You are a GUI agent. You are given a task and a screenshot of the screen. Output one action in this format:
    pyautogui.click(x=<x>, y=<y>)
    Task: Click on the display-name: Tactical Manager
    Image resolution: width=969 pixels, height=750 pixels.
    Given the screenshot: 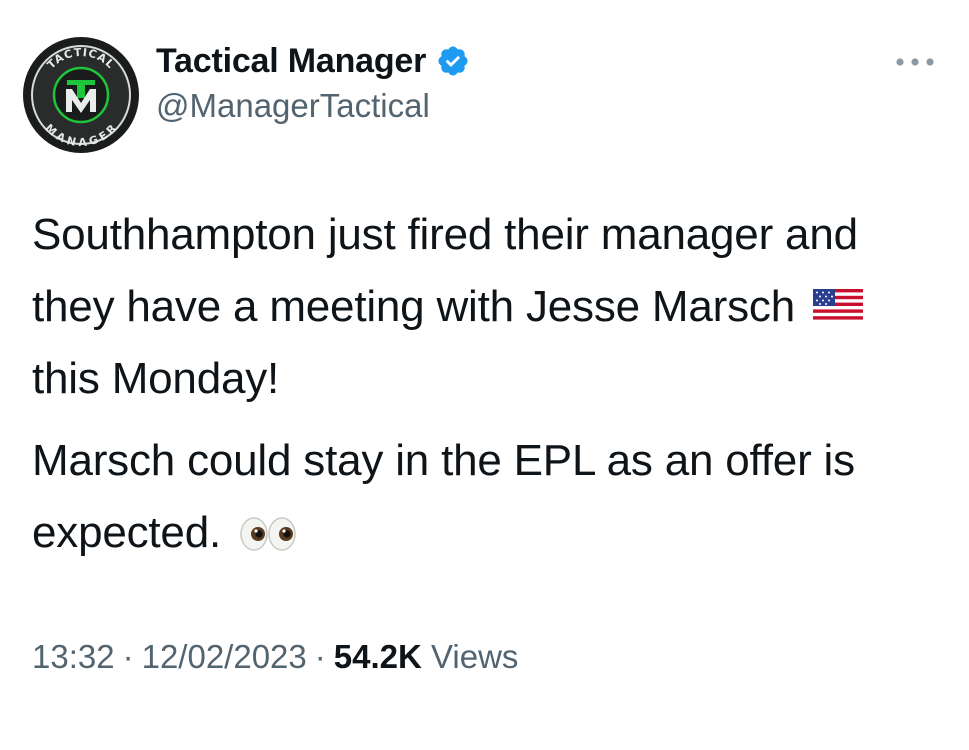 What is the action you would take?
    pyautogui.click(x=291, y=61)
    